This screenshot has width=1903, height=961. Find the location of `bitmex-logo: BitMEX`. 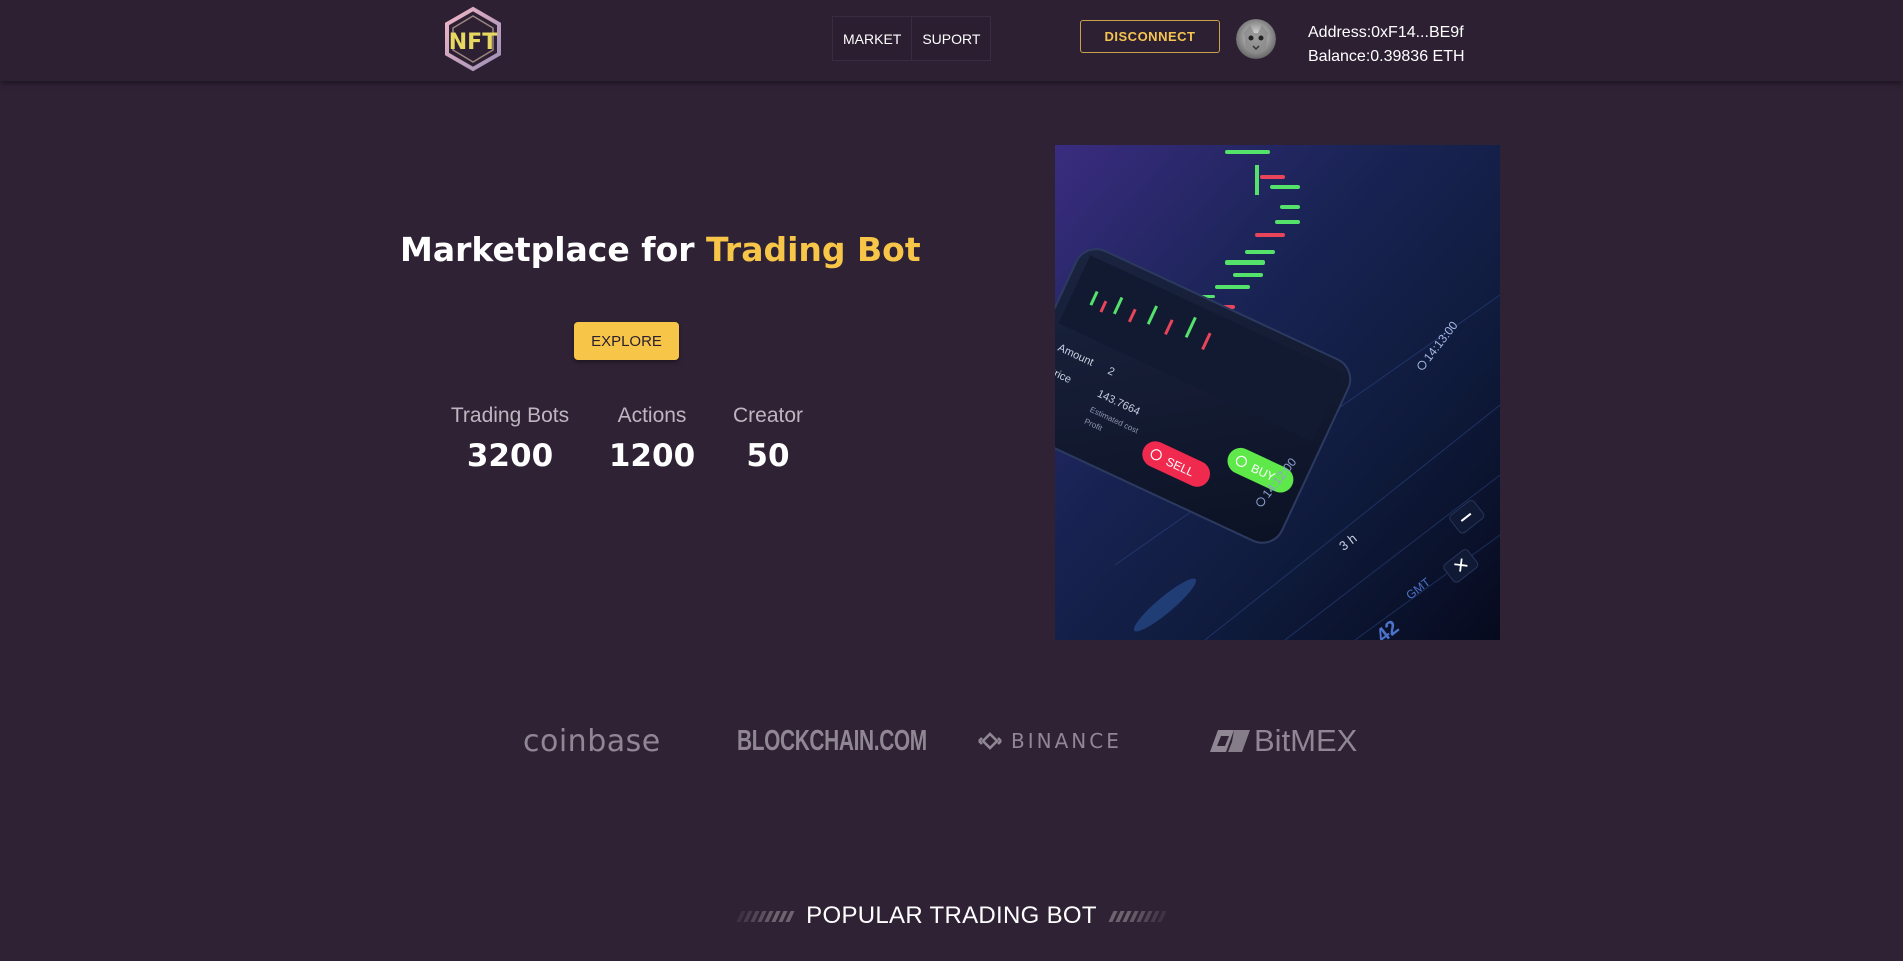

bitmex-logo: BitMEX is located at coordinates (1306, 740).